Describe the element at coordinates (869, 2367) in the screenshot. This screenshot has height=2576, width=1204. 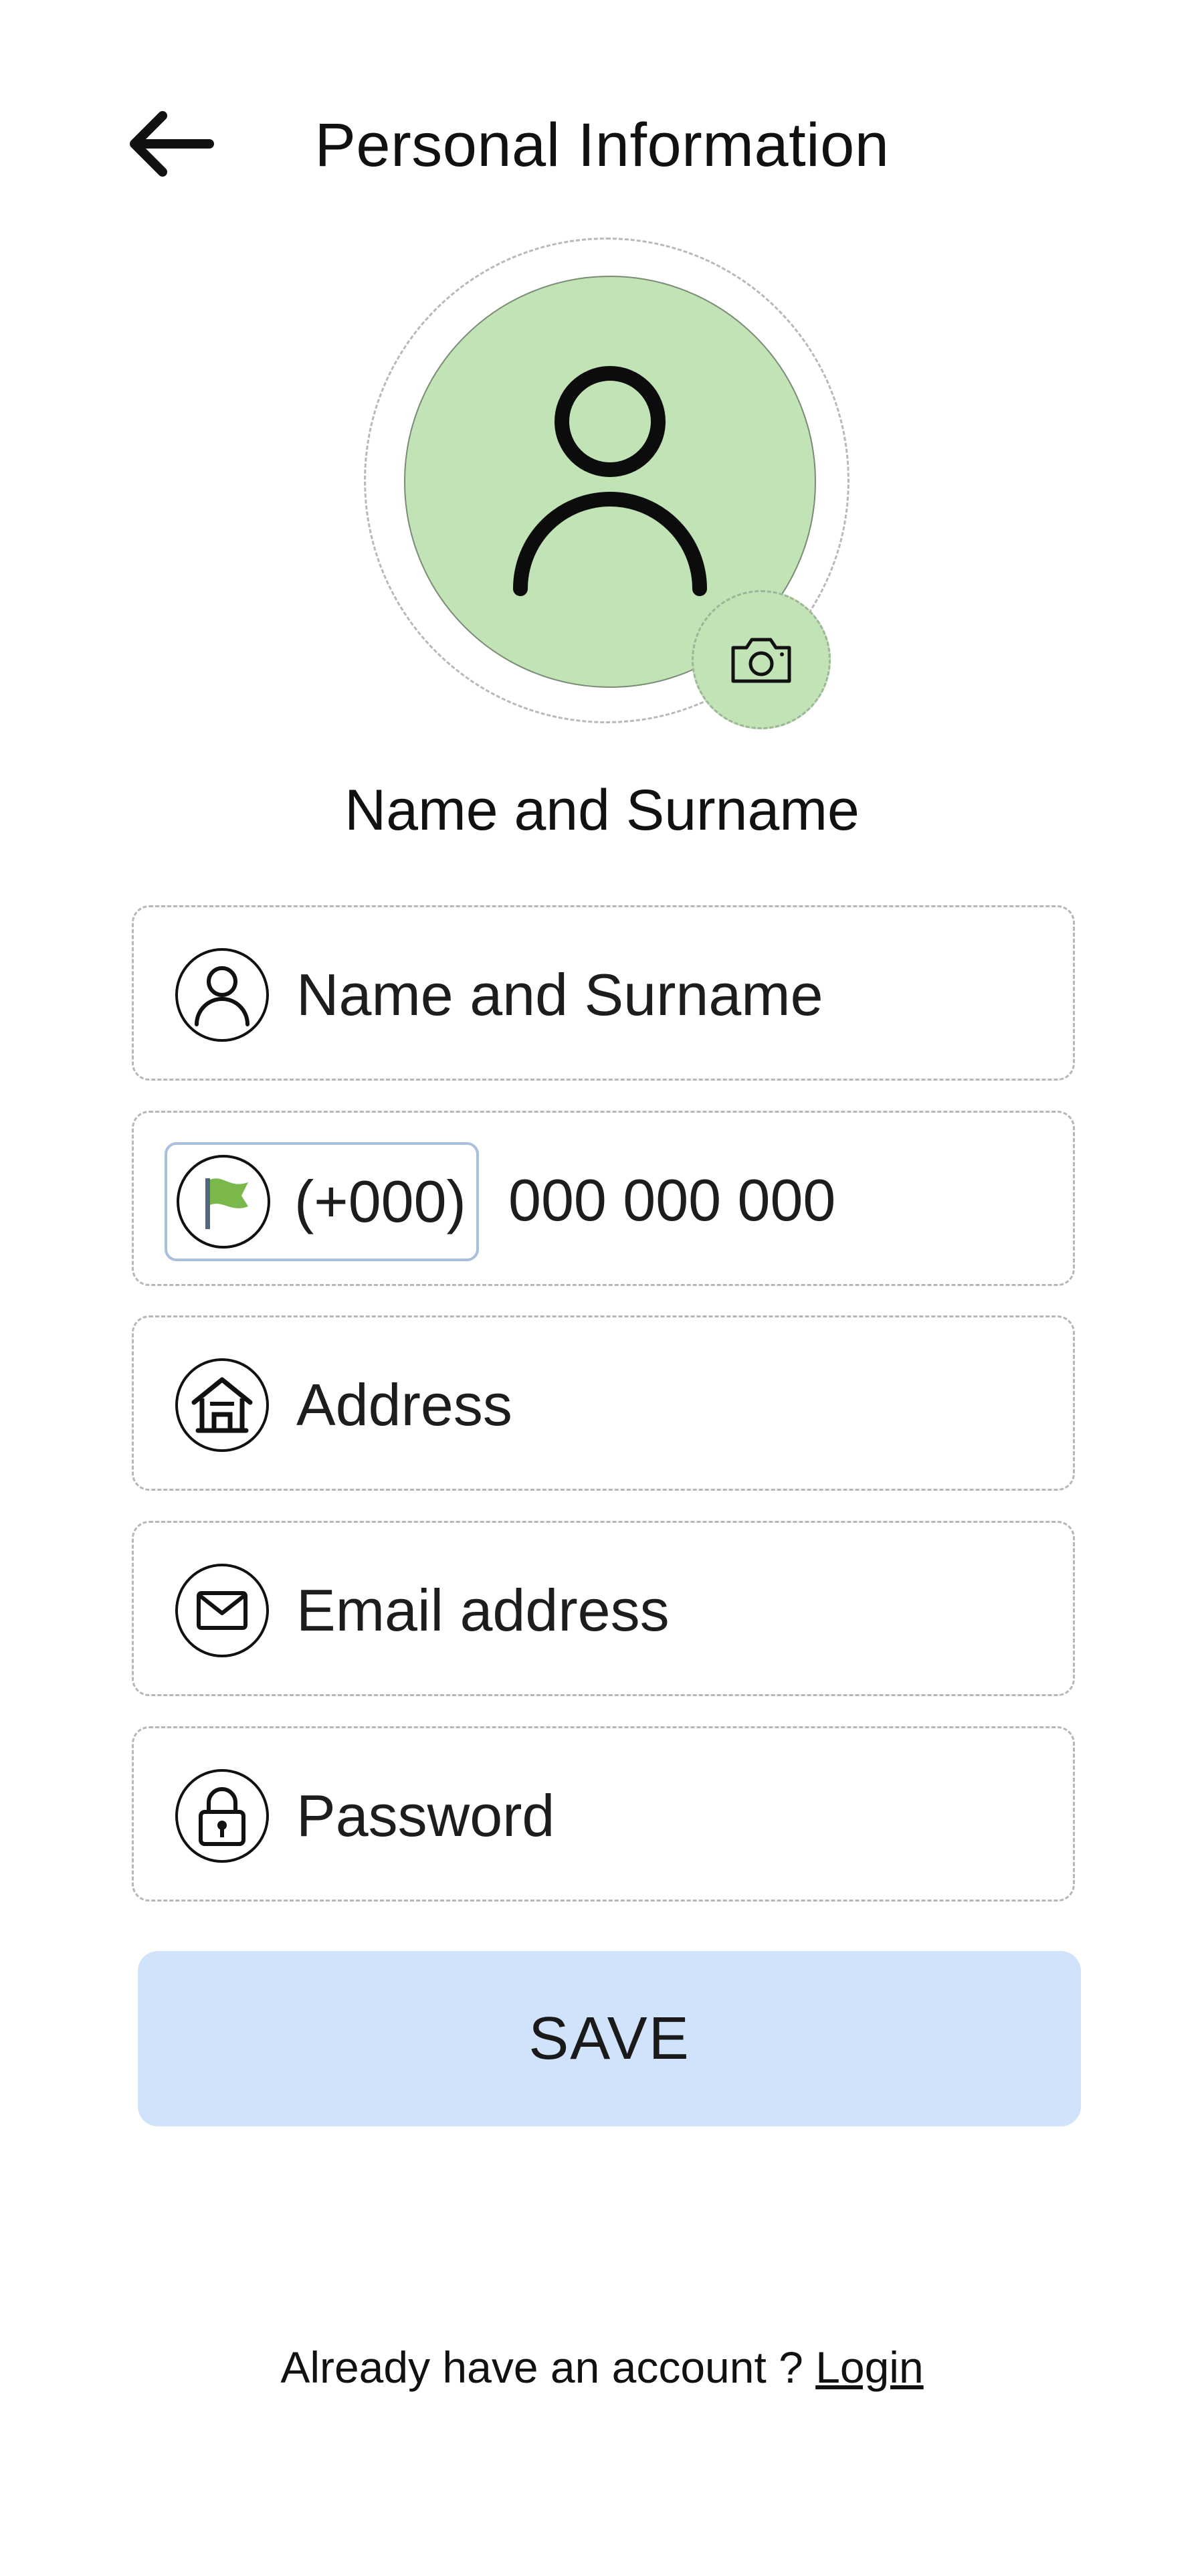
I see `login-link: Login` at that location.